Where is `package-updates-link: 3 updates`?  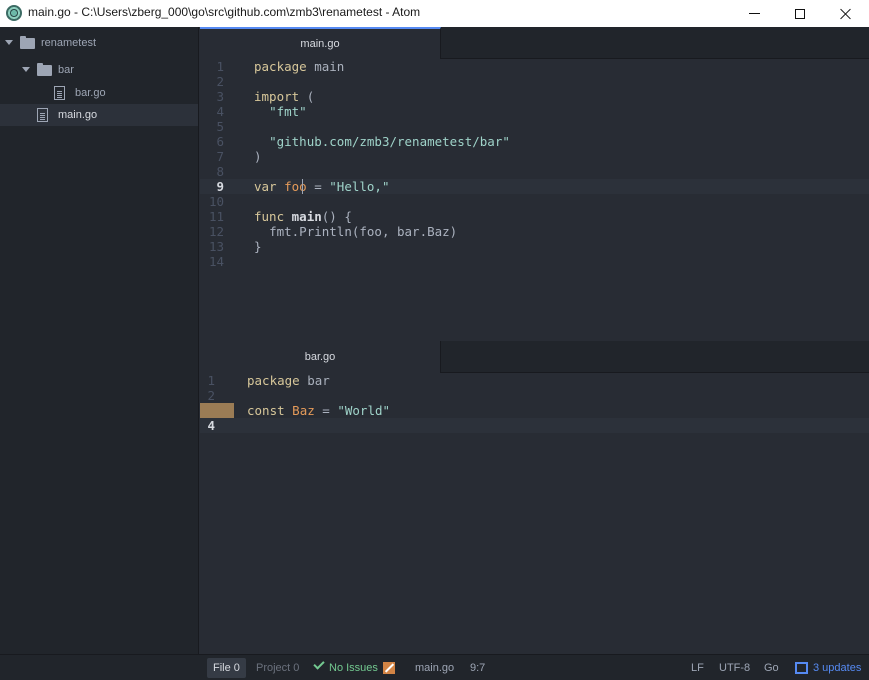
package-updates-link: 3 updates is located at coordinates (837, 668).